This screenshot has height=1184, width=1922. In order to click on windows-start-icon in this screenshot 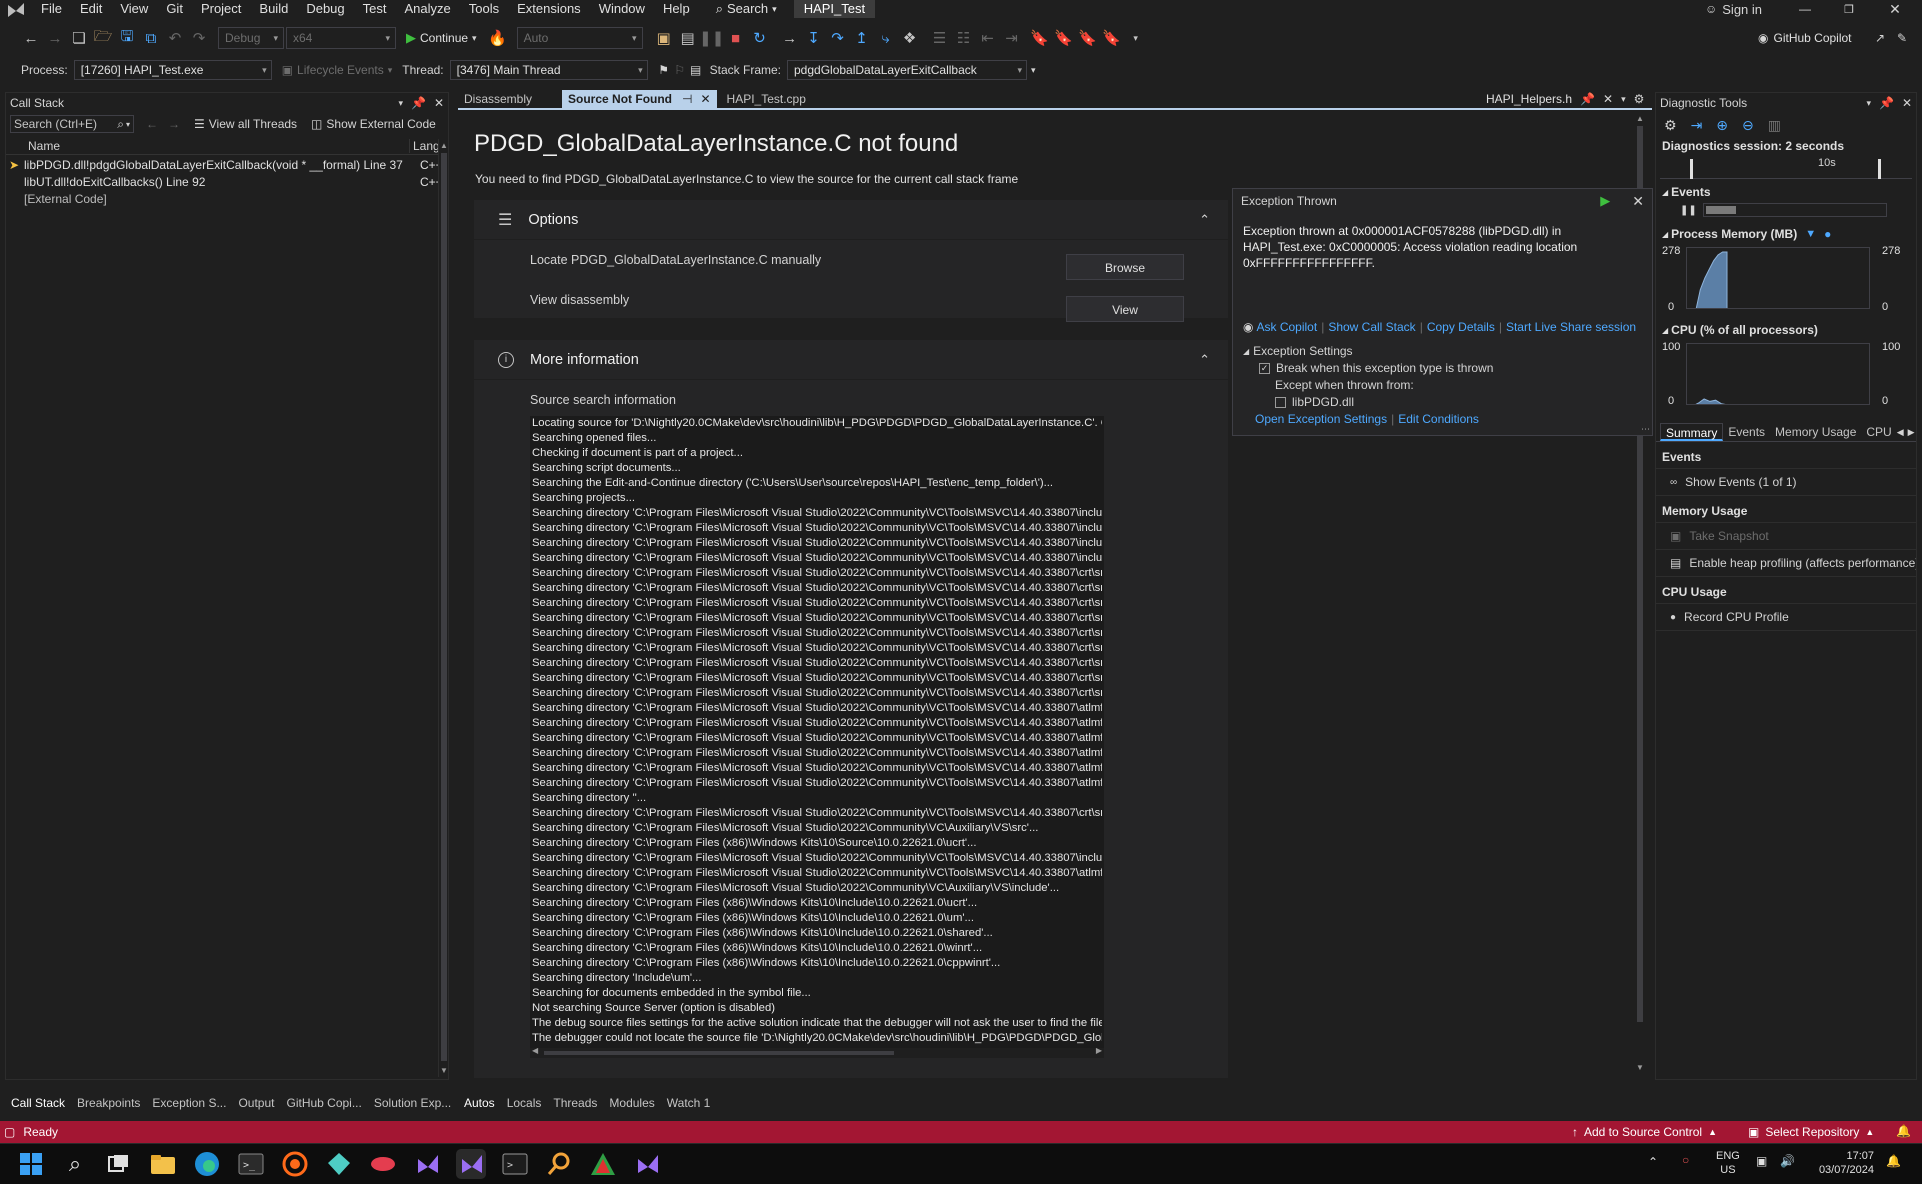, I will do `click(31, 1164)`.